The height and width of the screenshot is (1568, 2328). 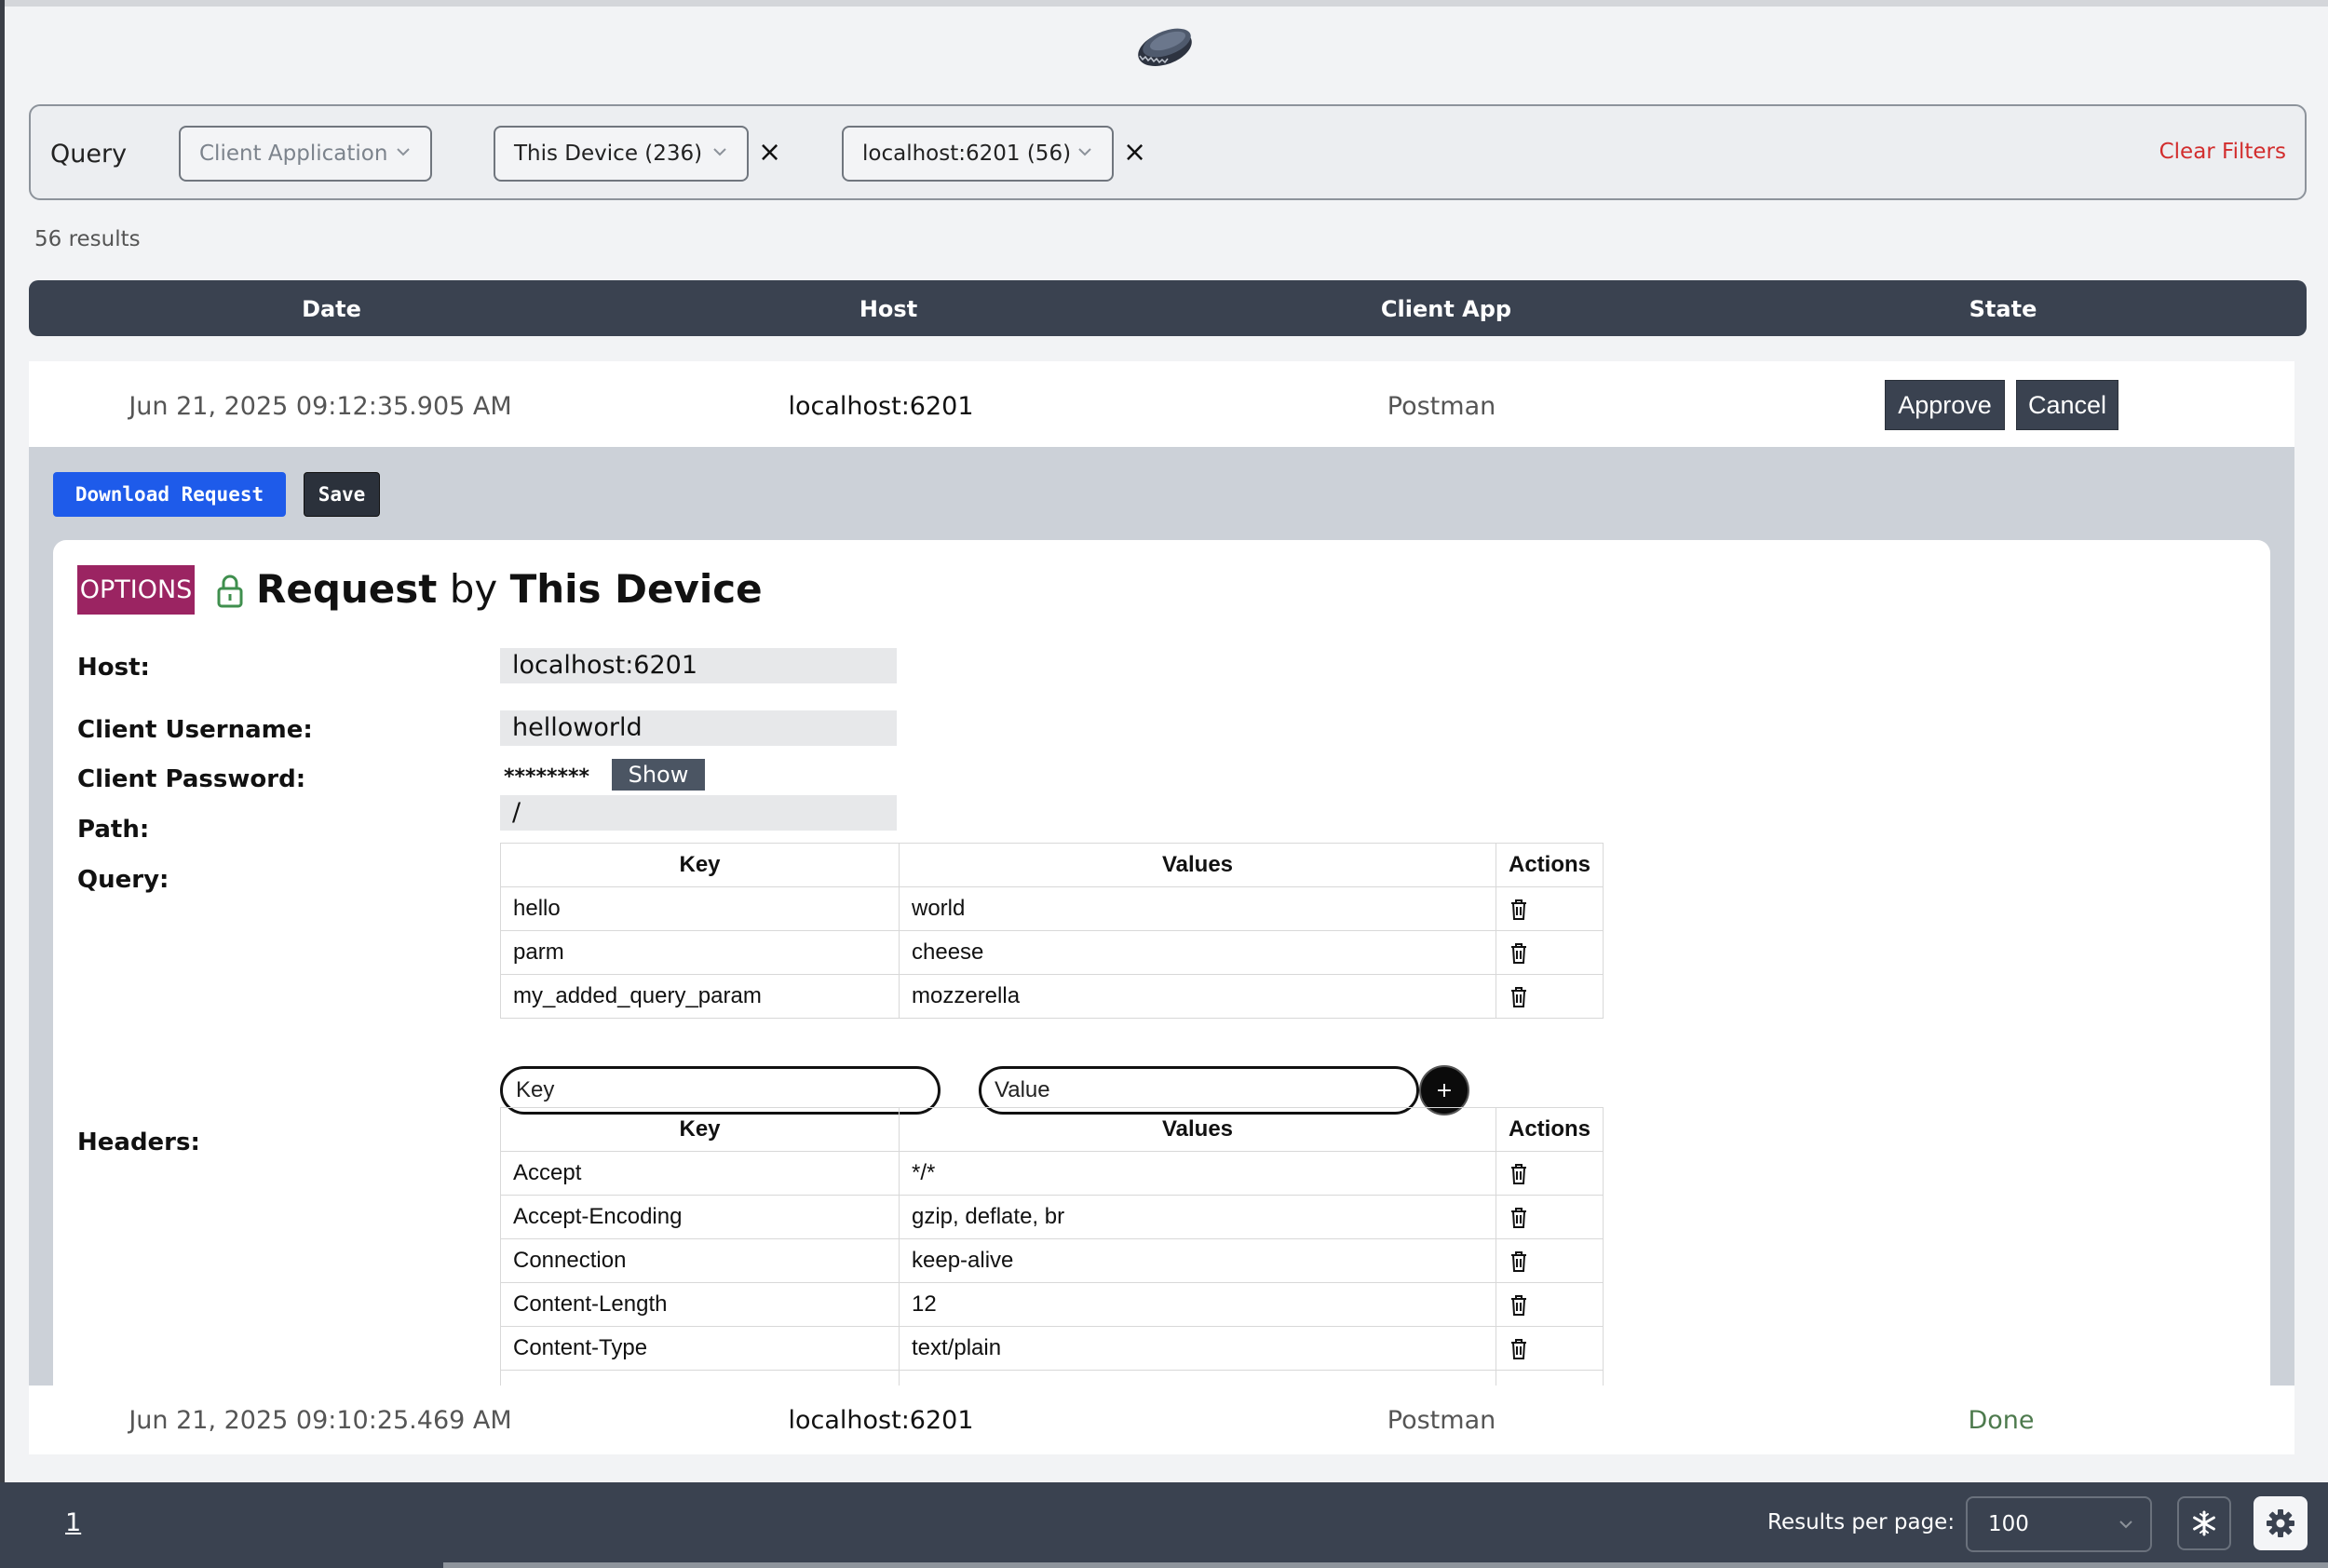 What do you see at coordinates (1164, 3) in the screenshot?
I see `window-top-edge` at bounding box center [1164, 3].